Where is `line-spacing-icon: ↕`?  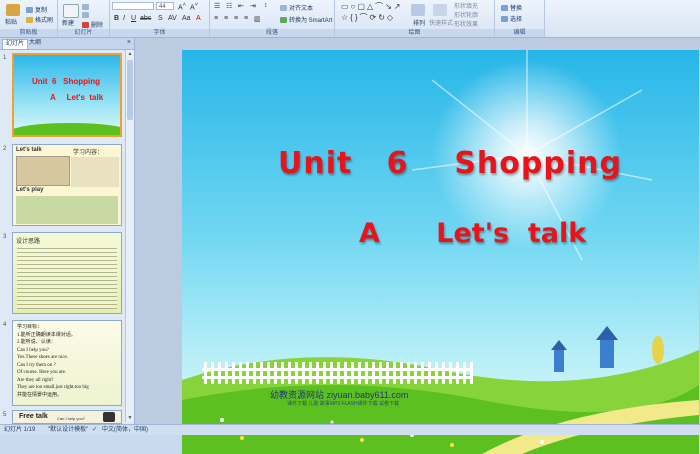
line-spacing-icon: ↕ is located at coordinates (266, 5).